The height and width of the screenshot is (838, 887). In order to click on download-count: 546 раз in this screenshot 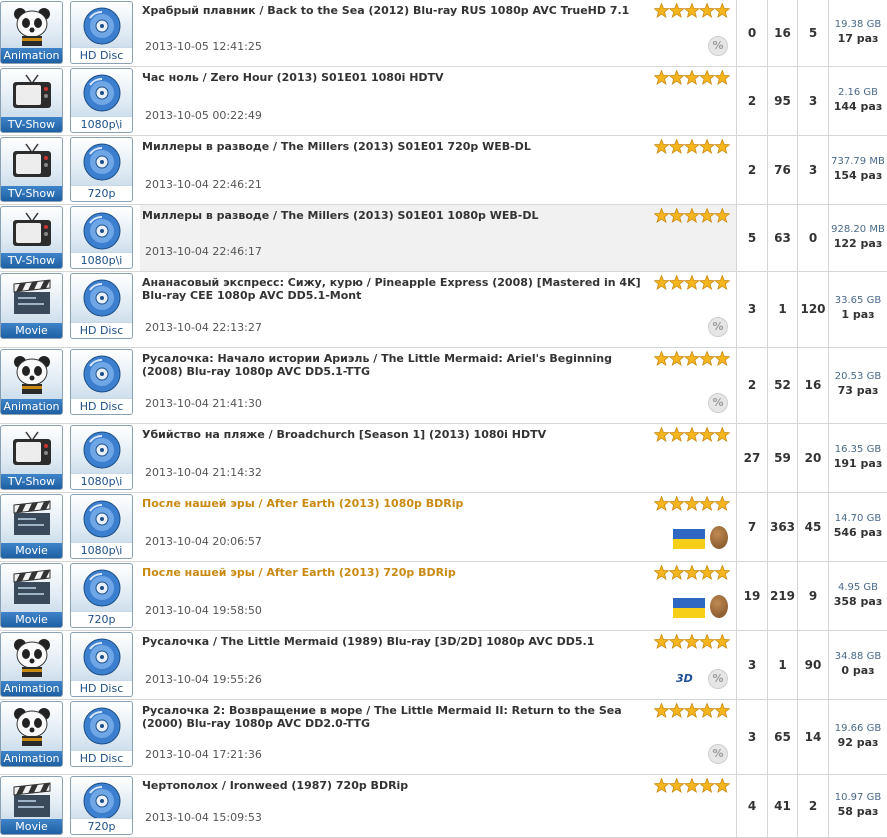, I will do `click(858, 532)`.